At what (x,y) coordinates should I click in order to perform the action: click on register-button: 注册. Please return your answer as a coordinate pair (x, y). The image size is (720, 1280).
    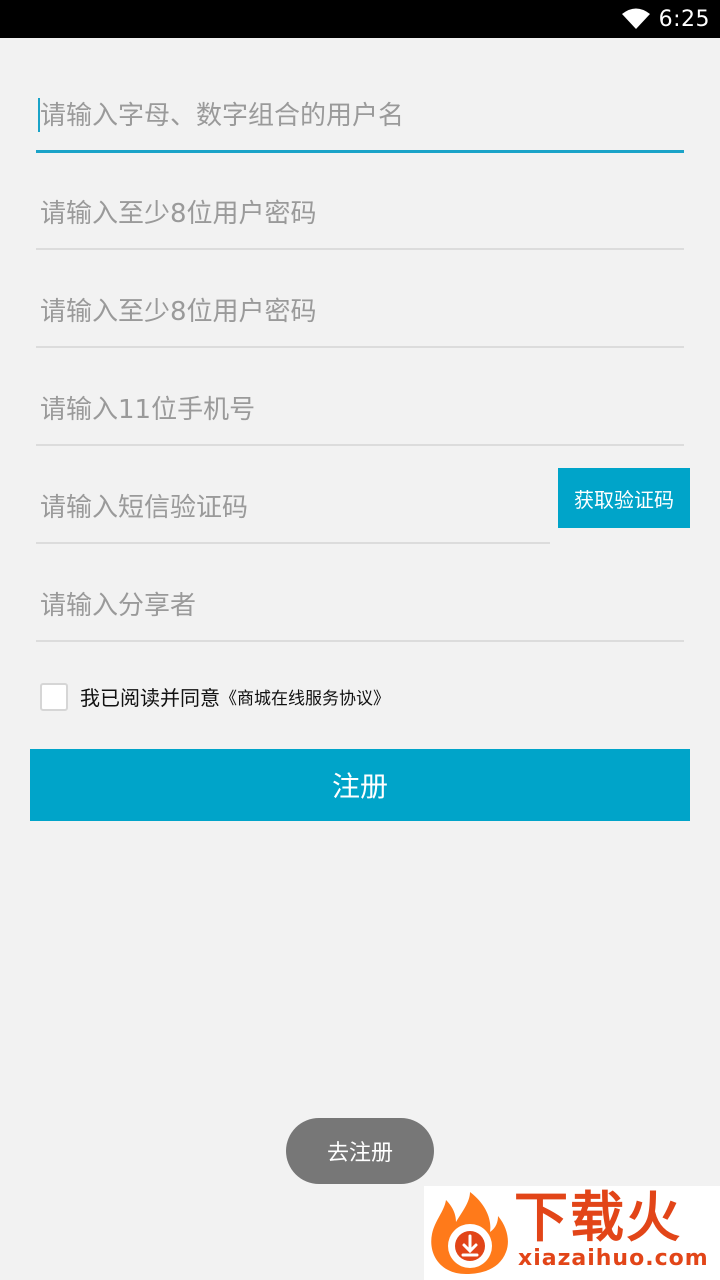
    Looking at the image, I should click on (360, 785).